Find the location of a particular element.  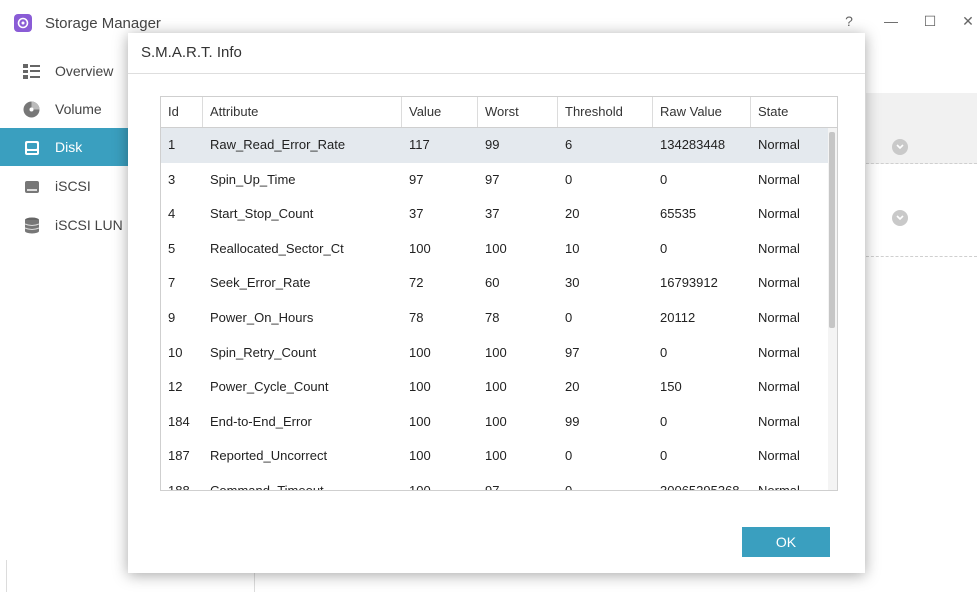

cell-threshold: 30 is located at coordinates (572, 283).